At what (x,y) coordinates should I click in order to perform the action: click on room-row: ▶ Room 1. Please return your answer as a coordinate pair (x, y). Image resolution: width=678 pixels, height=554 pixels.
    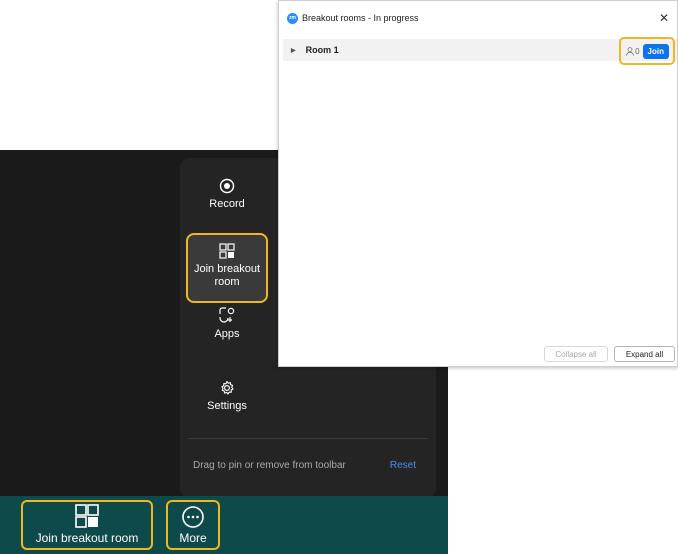
    Looking at the image, I should click on (480, 50).